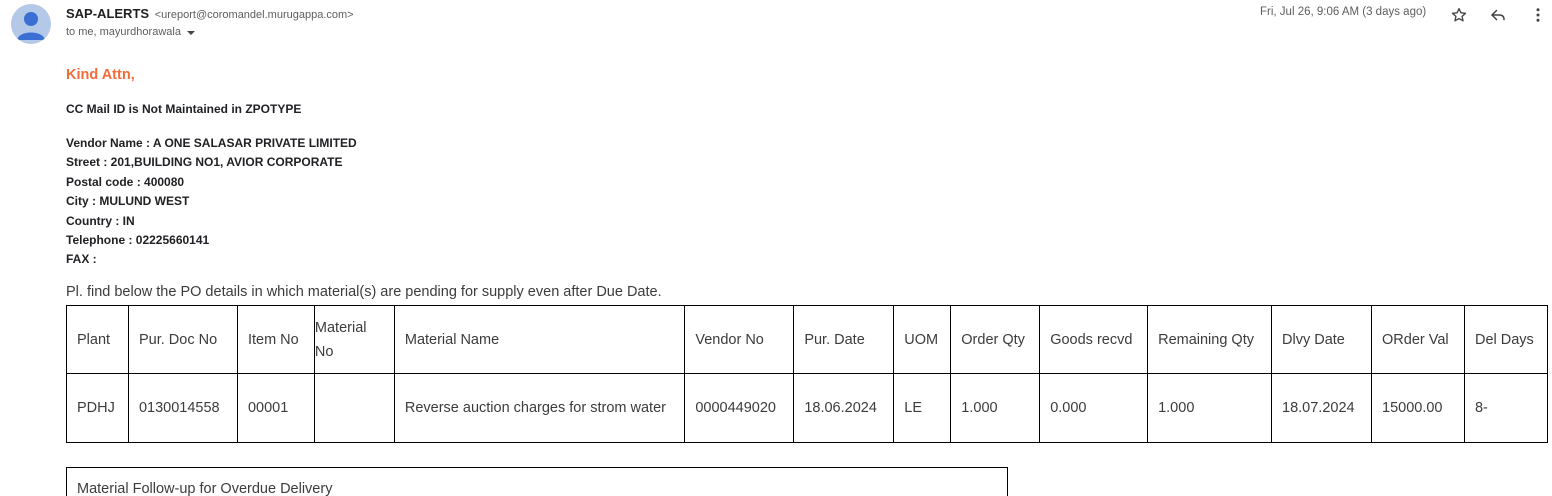  Describe the element at coordinates (537, 481) in the screenshot. I see `followup-box: Material Follow-up for Overdue Delivery` at that location.